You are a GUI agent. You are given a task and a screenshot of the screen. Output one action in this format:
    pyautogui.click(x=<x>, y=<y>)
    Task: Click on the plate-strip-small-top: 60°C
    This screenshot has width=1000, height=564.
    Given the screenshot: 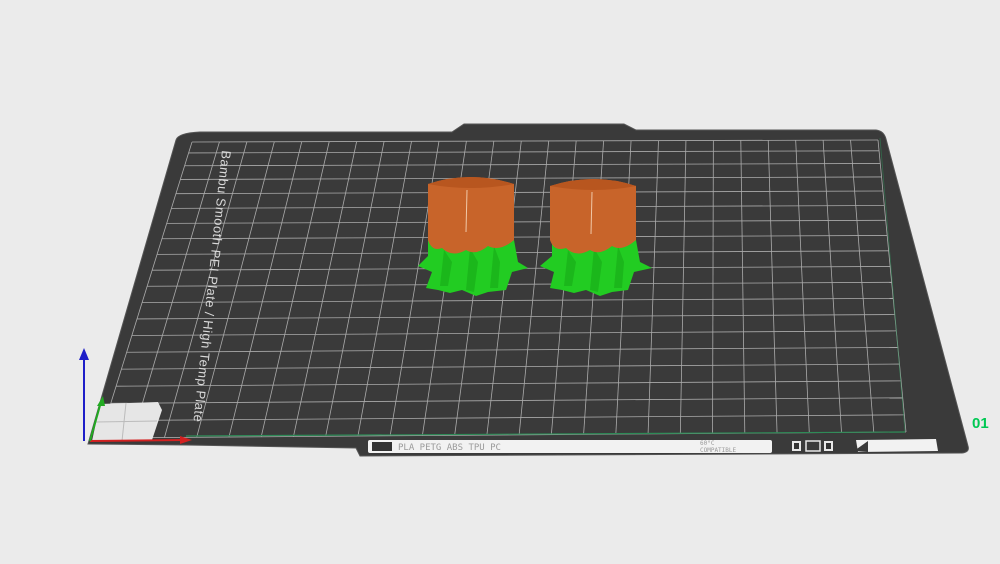 What is the action you would take?
    pyautogui.click(x=707, y=443)
    